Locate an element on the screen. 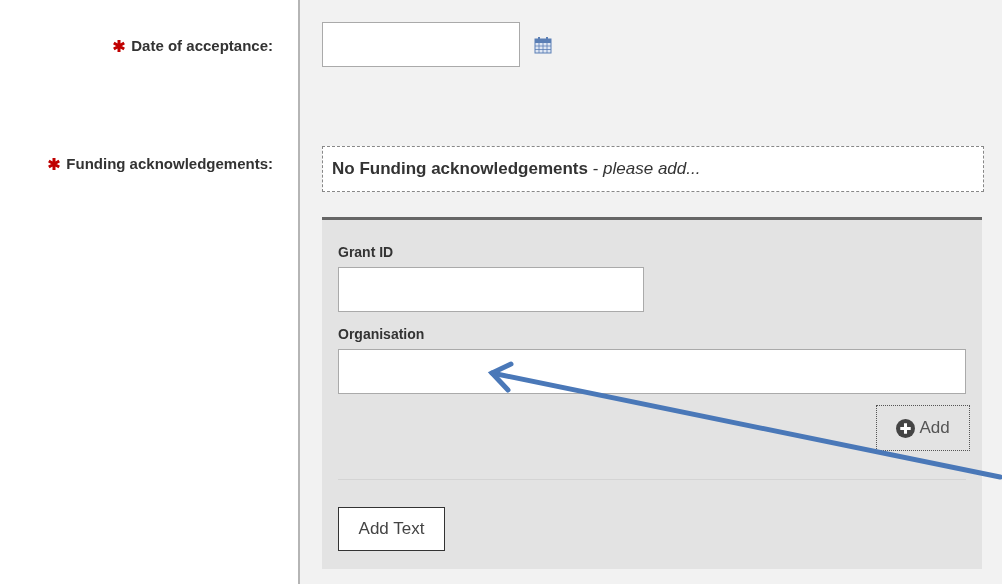 The height and width of the screenshot is (584, 1002). add-button: Add is located at coordinates (923, 428).